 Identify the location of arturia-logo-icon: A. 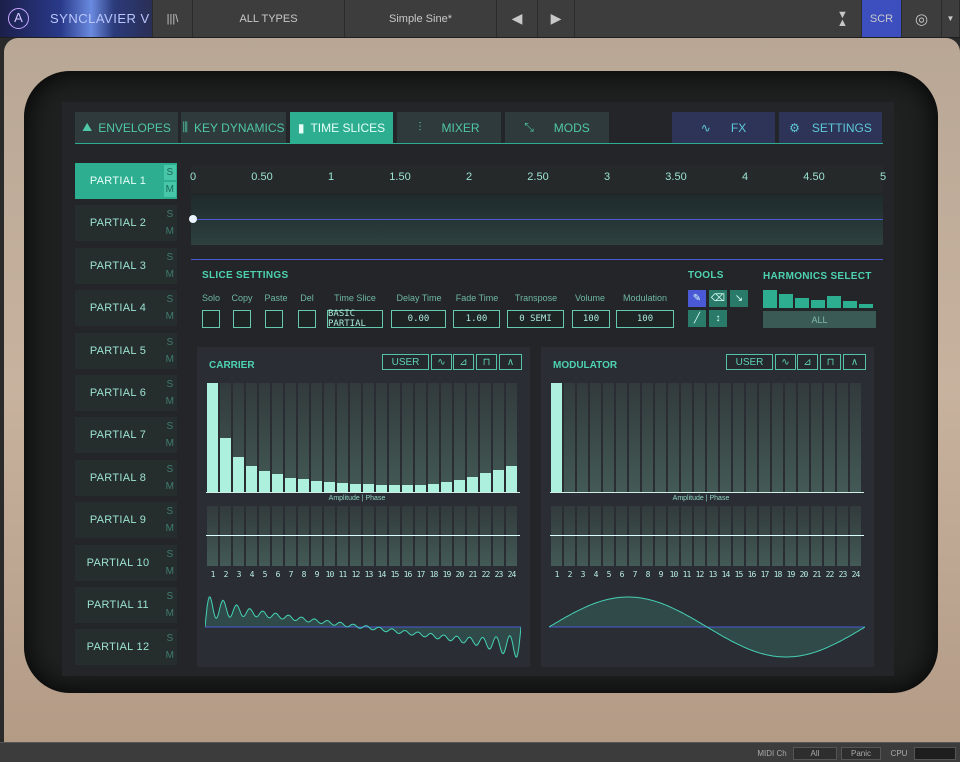
(18, 18).